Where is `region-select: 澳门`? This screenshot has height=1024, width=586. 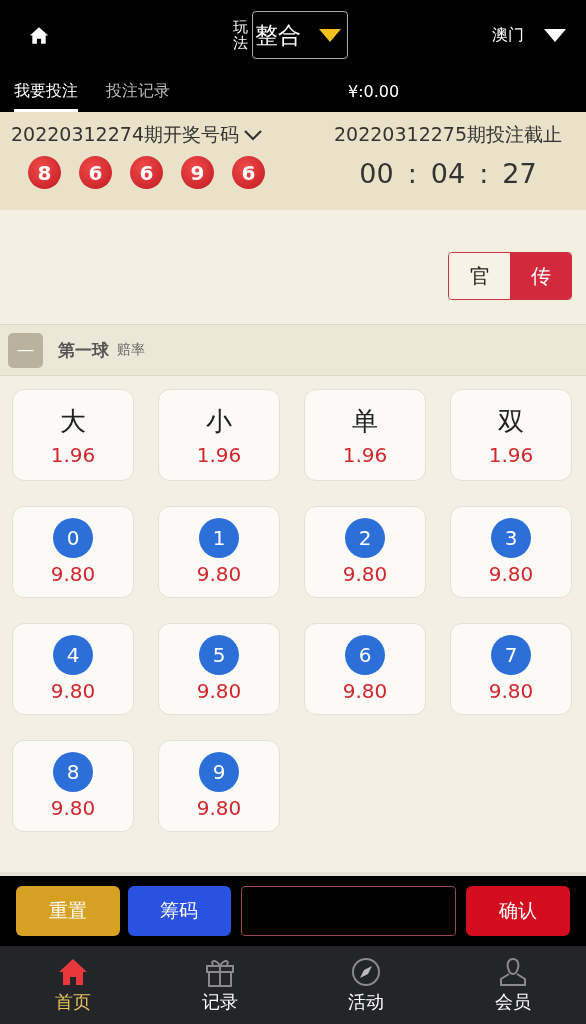
region-select: 澳门 is located at coordinates (529, 35).